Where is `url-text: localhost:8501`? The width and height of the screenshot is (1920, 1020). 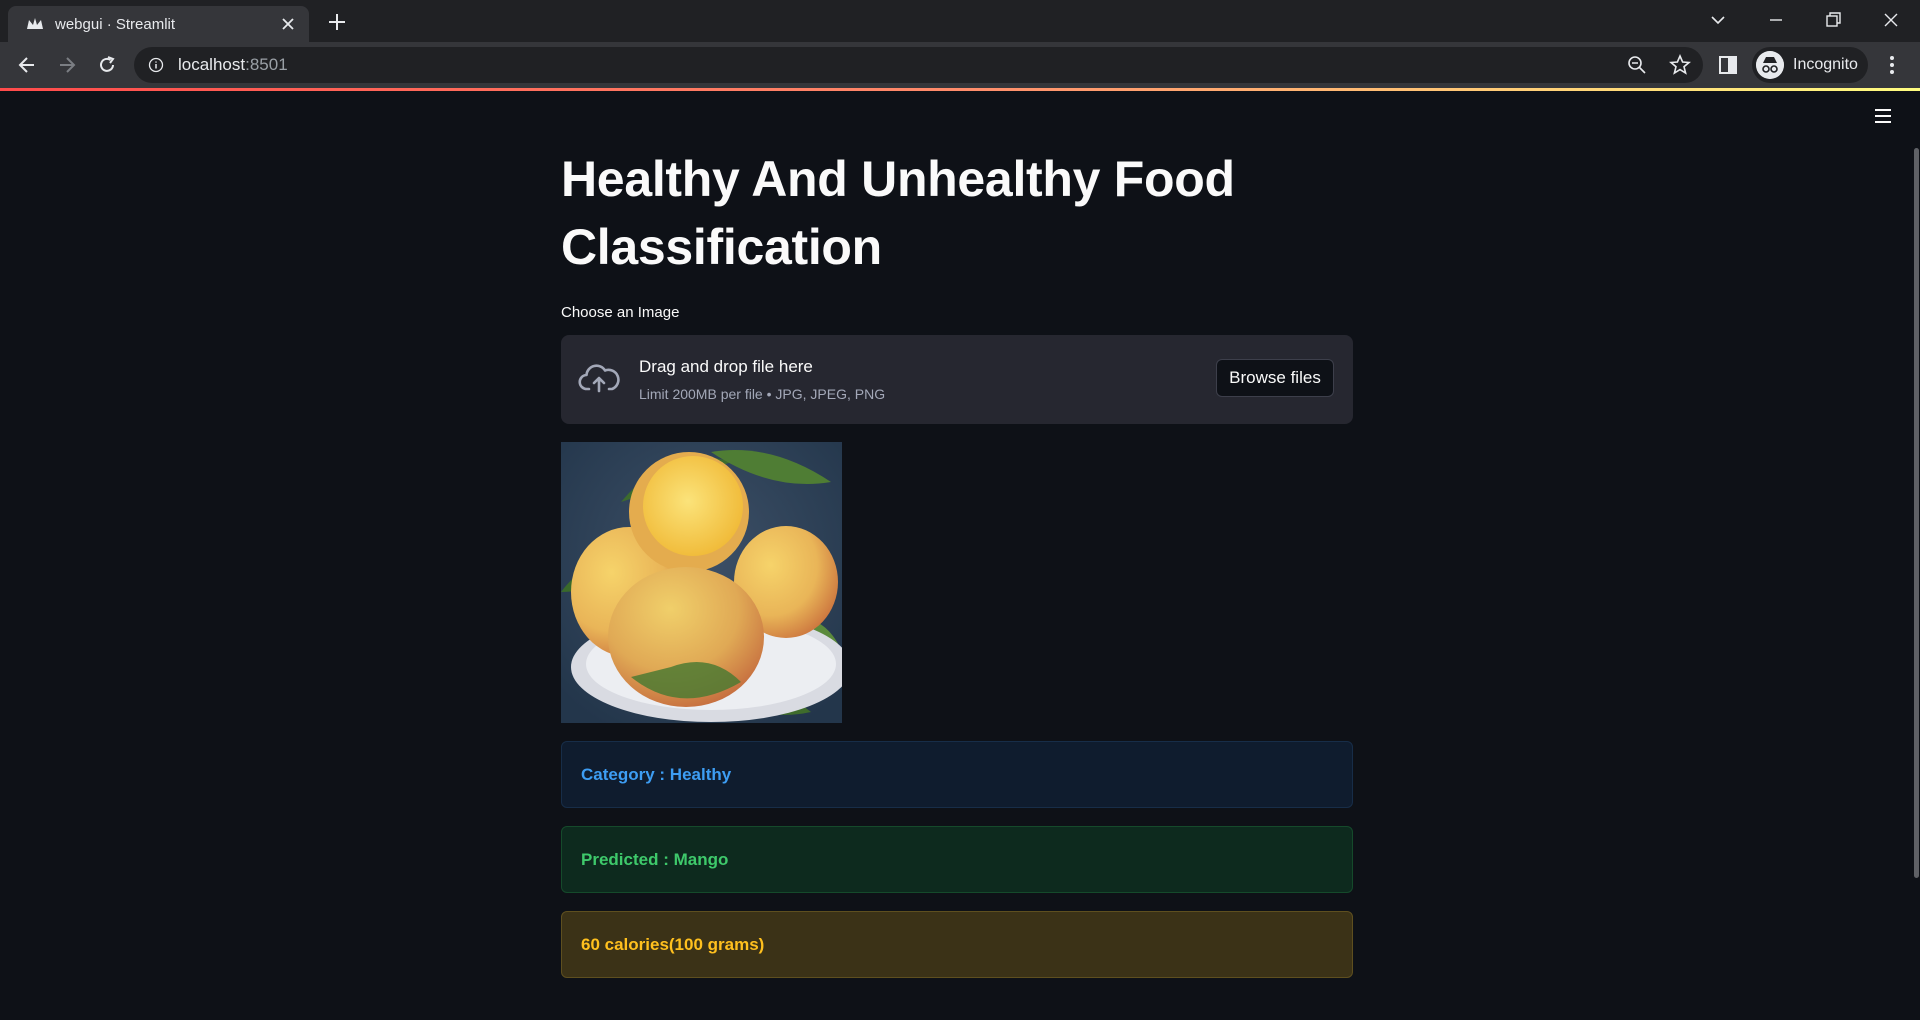 url-text: localhost:8501 is located at coordinates (233, 65).